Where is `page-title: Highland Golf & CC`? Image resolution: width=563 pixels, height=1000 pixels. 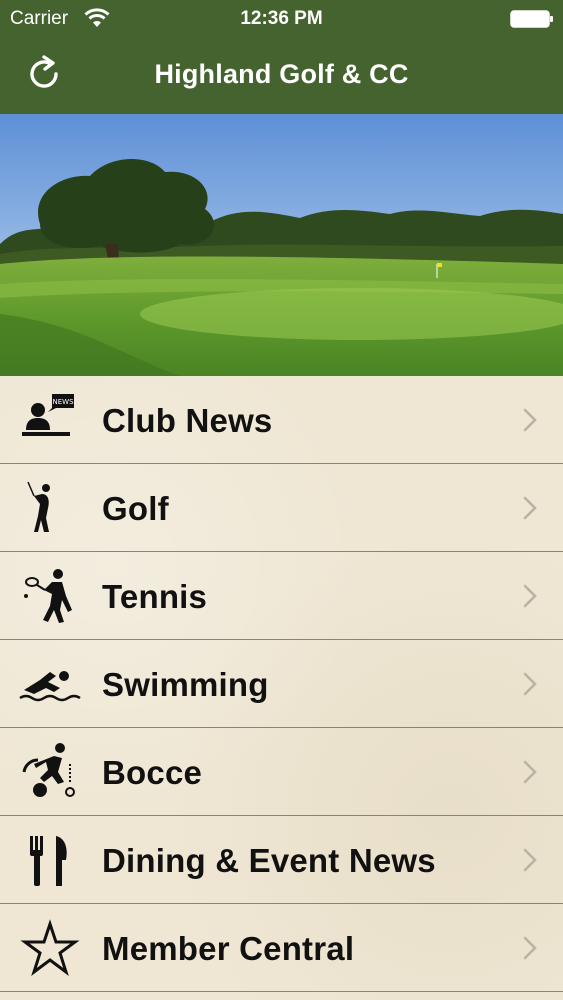 page-title: Highland Golf & CC is located at coordinates (281, 74).